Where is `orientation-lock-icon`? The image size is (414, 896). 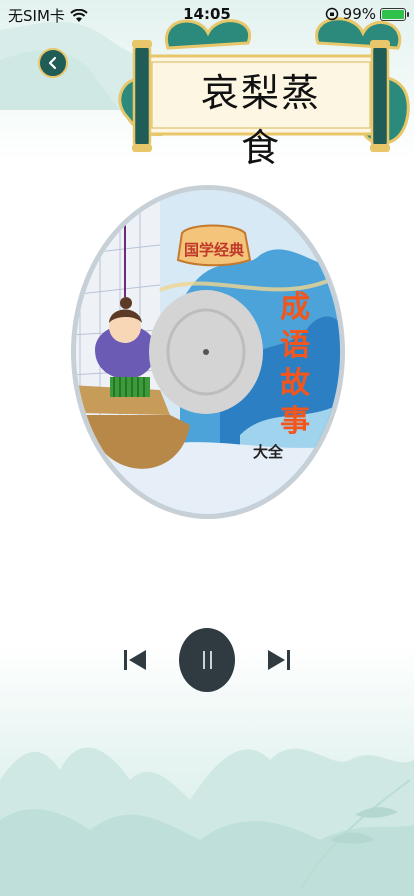
orientation-lock-icon is located at coordinates (331, 14).